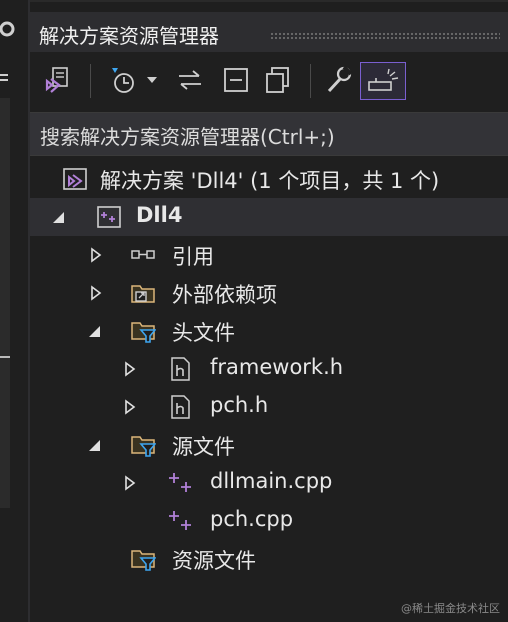 This screenshot has width=508, height=622. I want to click on tree-item-solution: 解决方案 'Dll4' (1 个项目，共 1 个), so click(269, 179).